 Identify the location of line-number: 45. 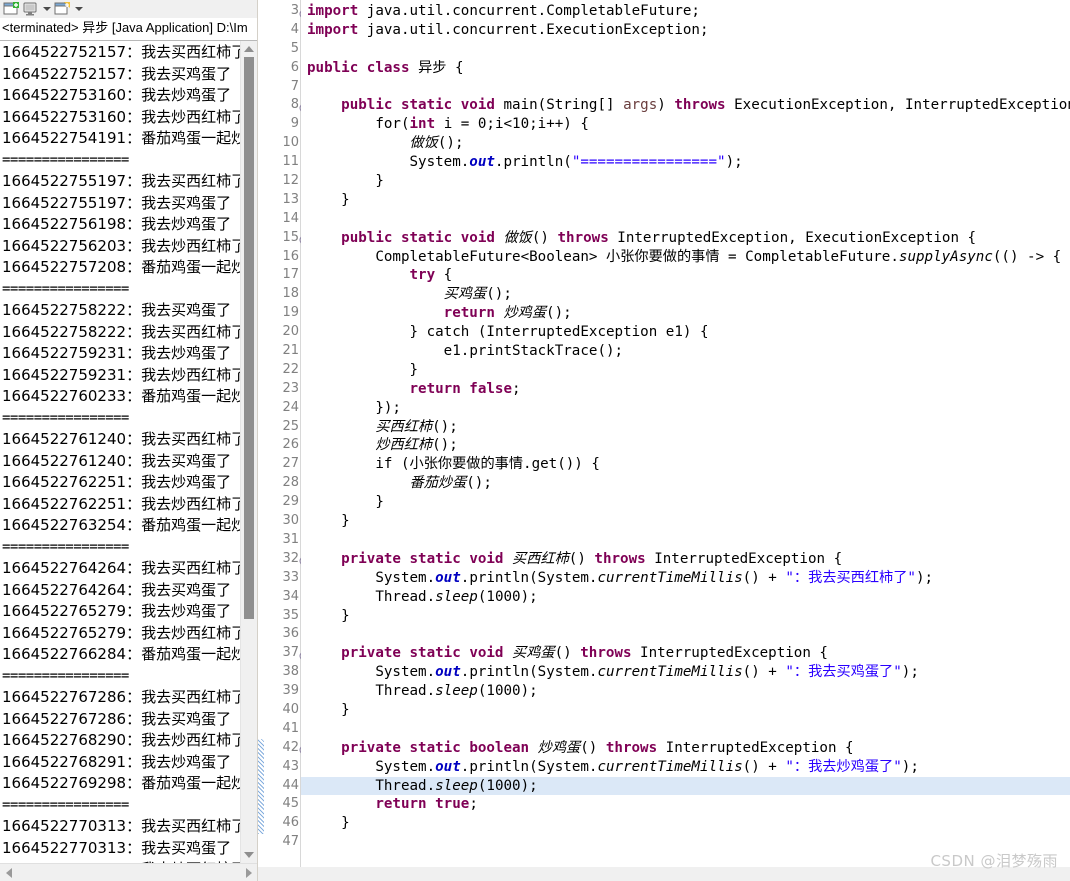
(282, 804).